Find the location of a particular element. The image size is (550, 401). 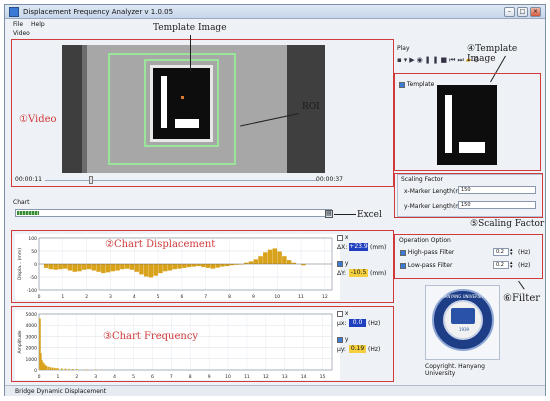

x-tick-label: 4 is located at coordinates (114, 377).